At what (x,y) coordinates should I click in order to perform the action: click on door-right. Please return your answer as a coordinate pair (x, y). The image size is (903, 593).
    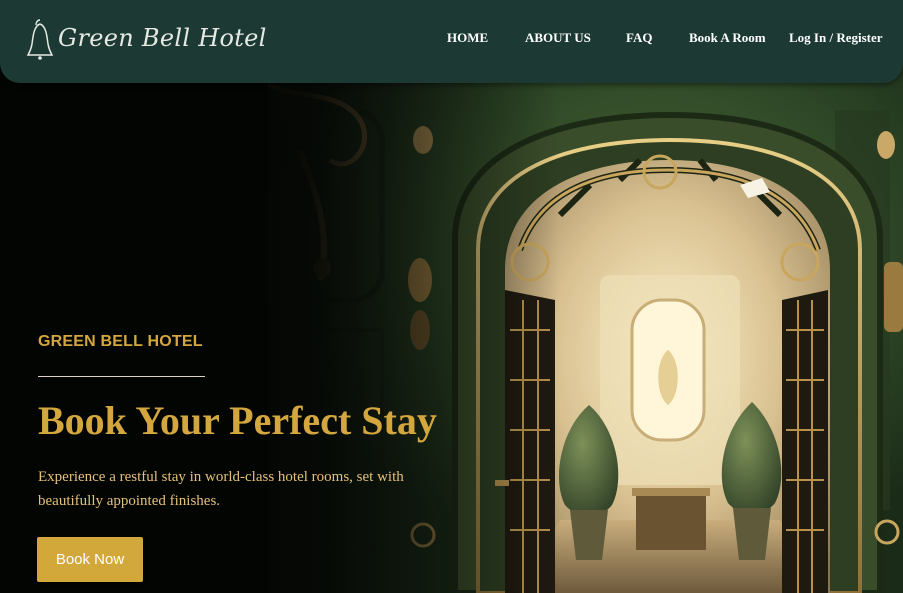
    Looking at the image, I should click on (805, 441).